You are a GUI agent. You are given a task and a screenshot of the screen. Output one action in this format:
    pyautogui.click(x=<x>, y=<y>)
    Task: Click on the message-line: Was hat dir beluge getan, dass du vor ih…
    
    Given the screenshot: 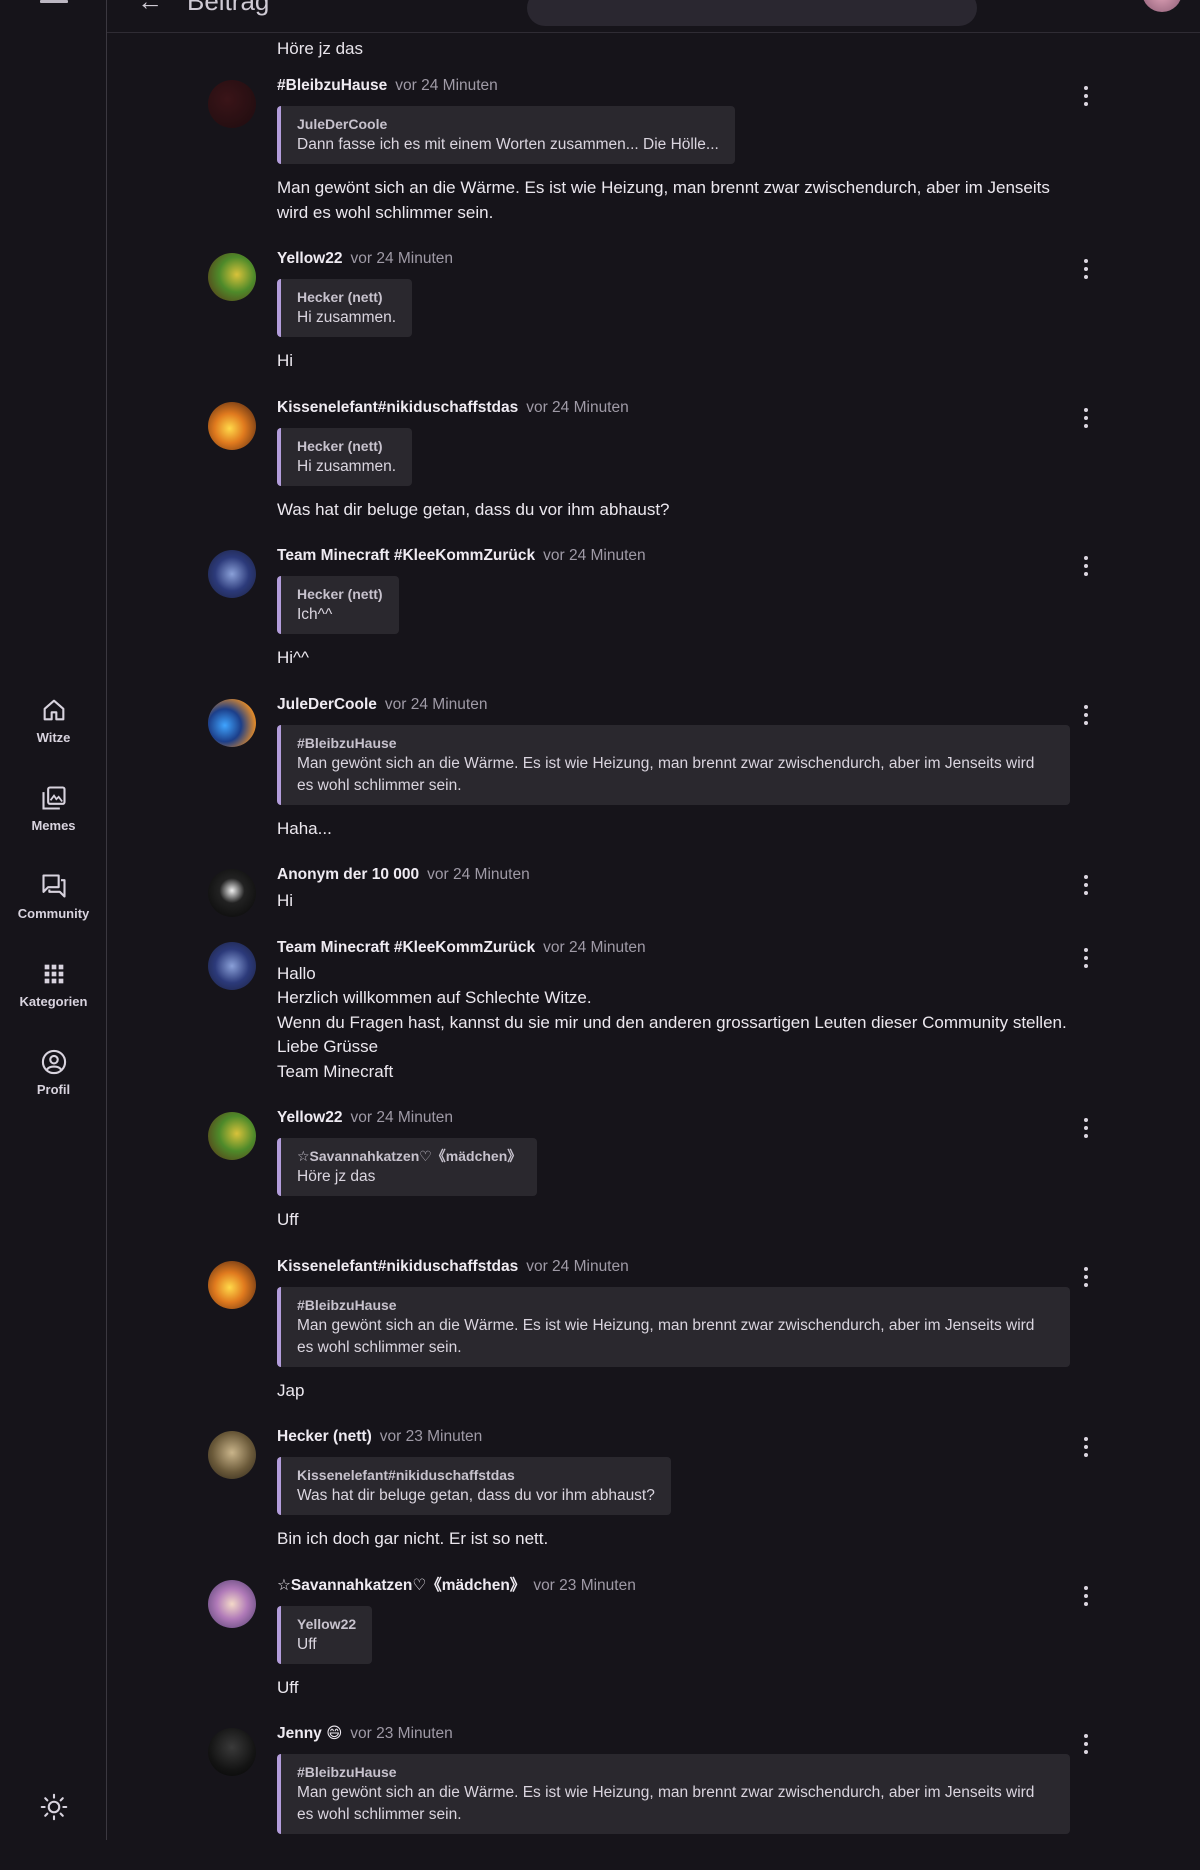 What is the action you would take?
    pyautogui.click(x=473, y=509)
    